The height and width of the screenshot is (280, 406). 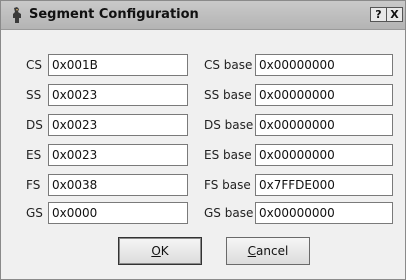 I want to click on app-icon, so click(x=17, y=15).